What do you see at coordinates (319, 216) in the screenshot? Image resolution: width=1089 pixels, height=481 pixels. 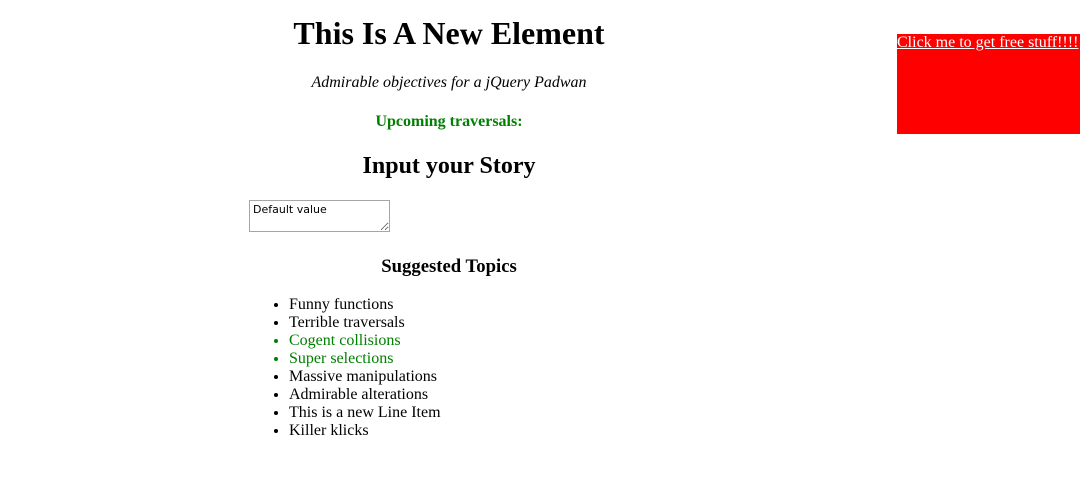 I see `story-textarea: Default value` at bounding box center [319, 216].